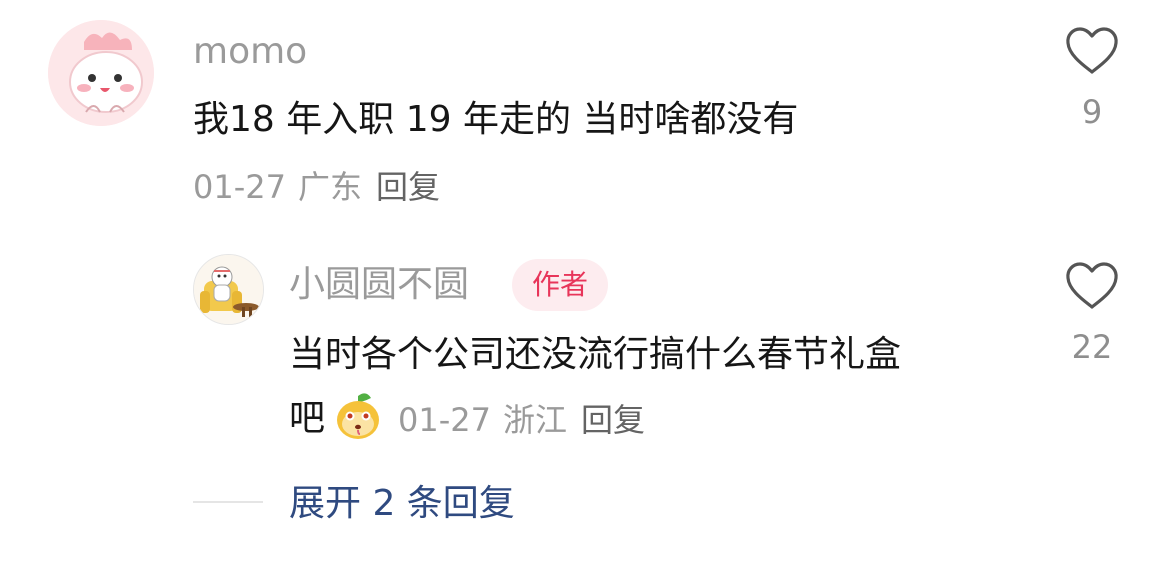 This screenshot has width=1170, height=572. What do you see at coordinates (239, 187) in the screenshot?
I see `comment-date: 01-27` at bounding box center [239, 187].